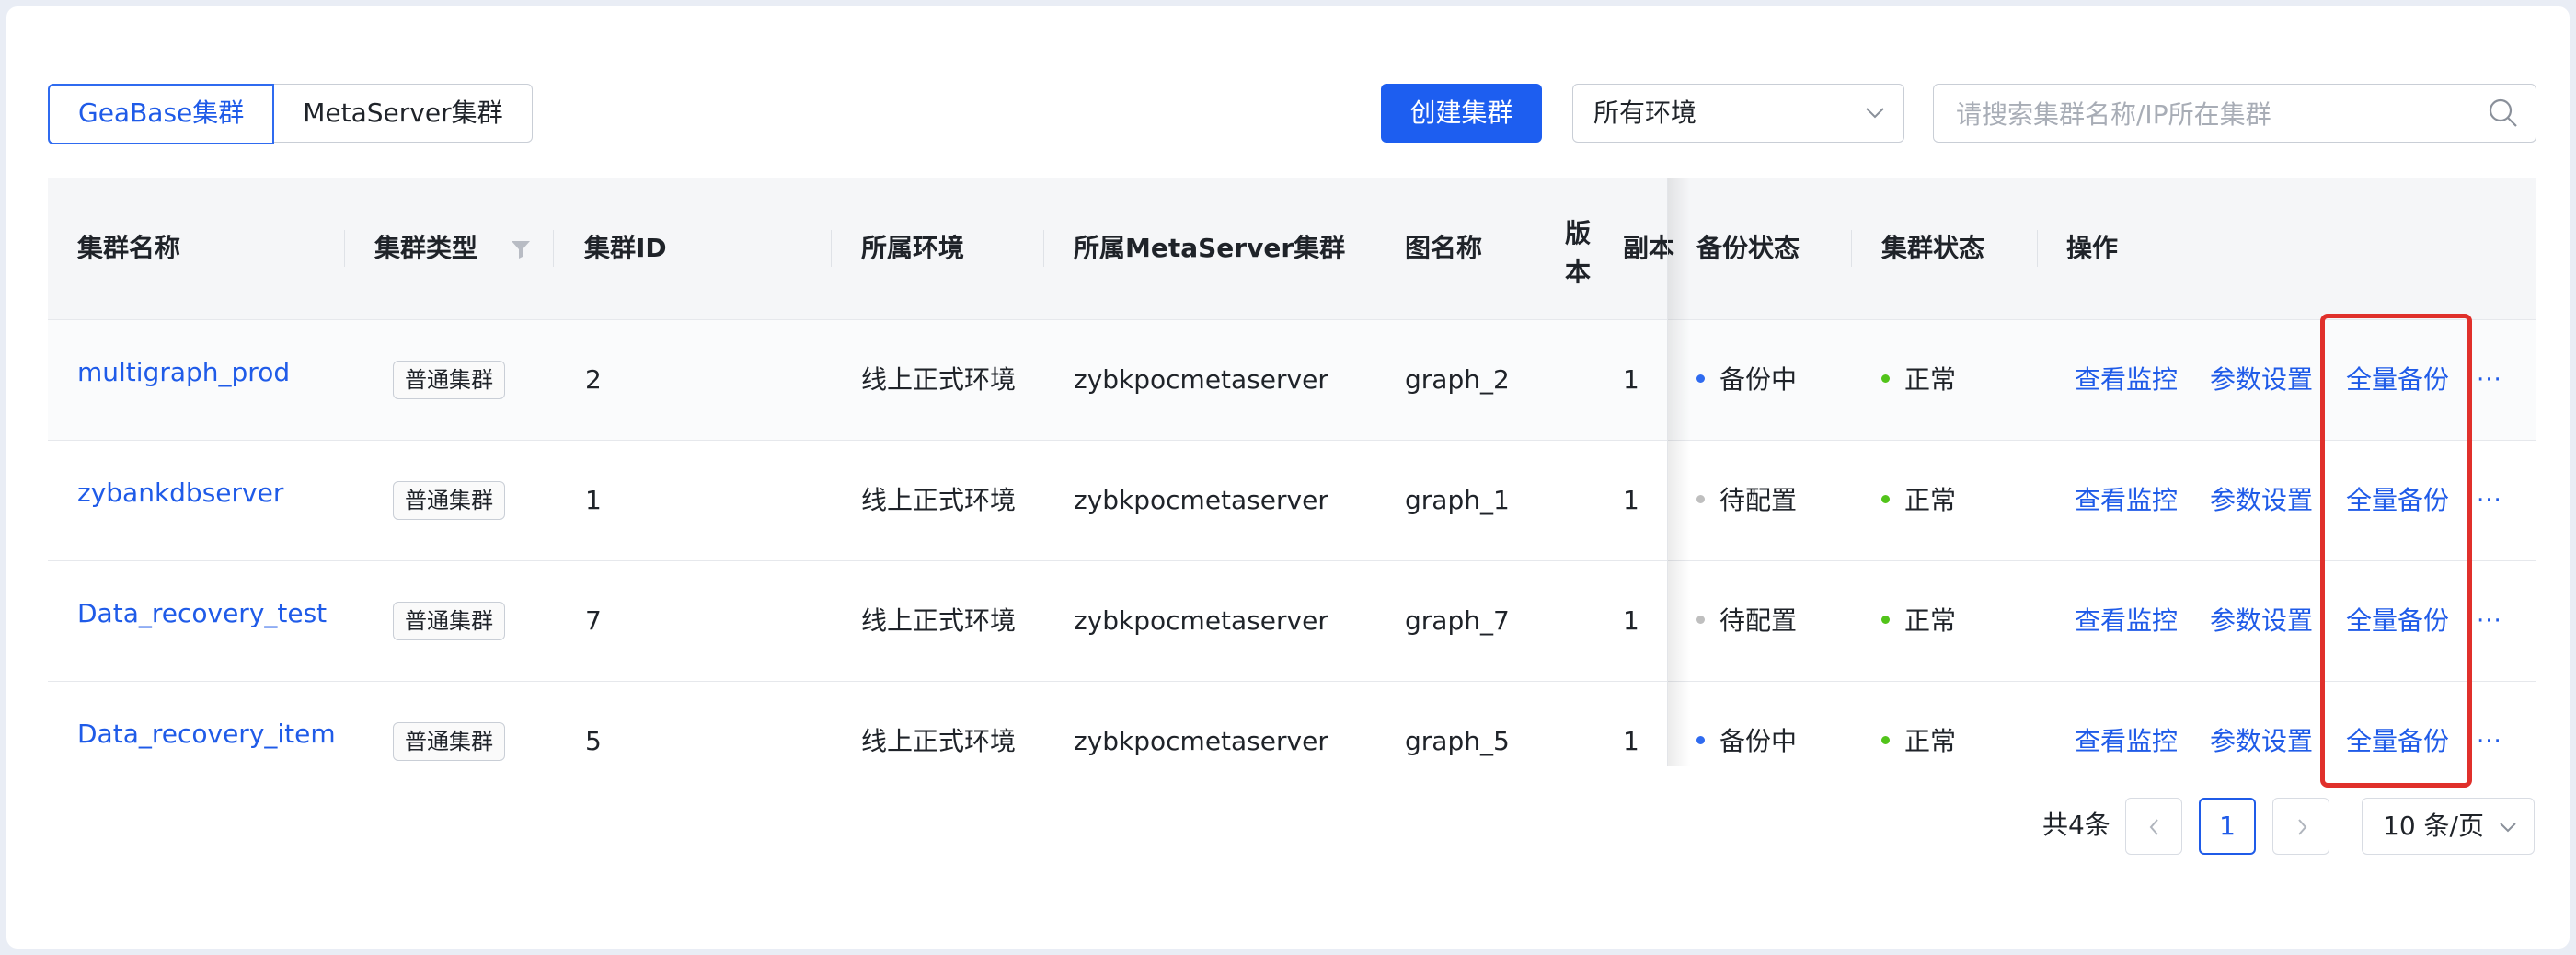  Describe the element at coordinates (625, 248) in the screenshot. I see `header-cluster-id: 集群ID` at that location.